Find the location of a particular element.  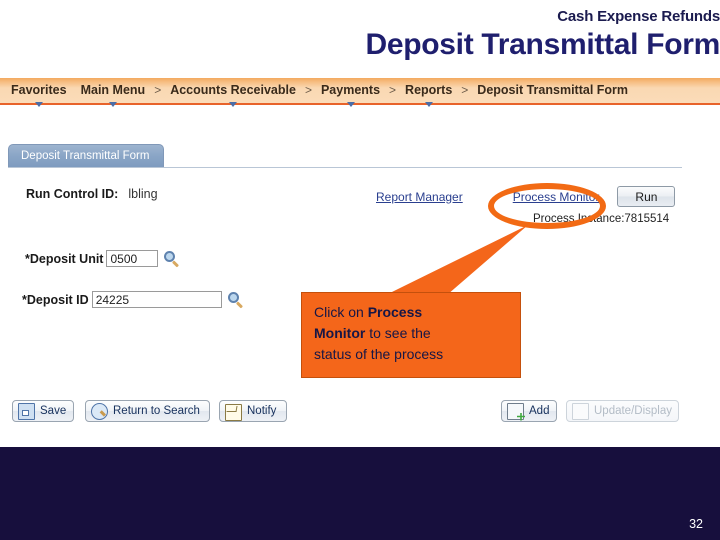

slide-subtitle: Cash Expense Refunds is located at coordinates (638, 16).